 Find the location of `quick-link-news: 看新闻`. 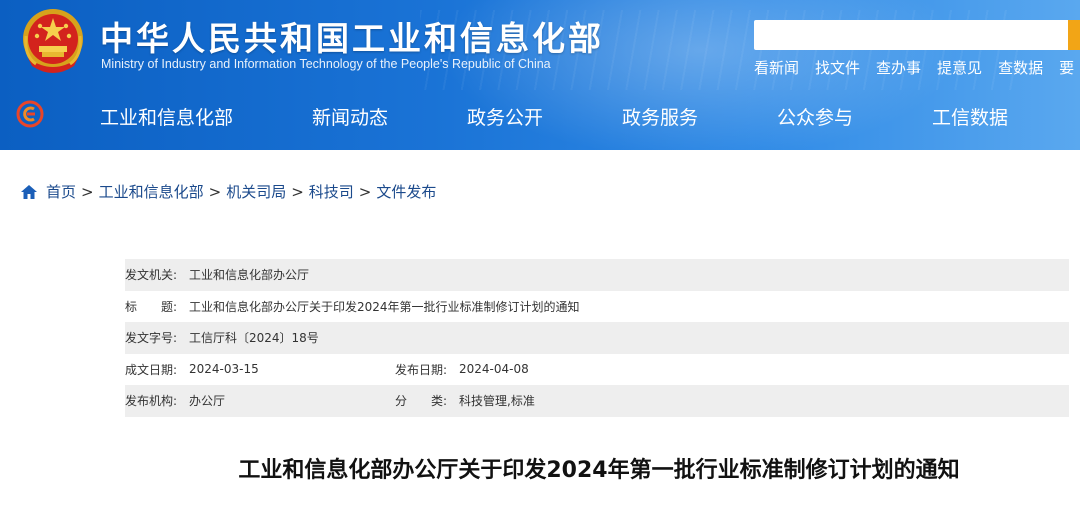

quick-link-news: 看新闻 is located at coordinates (776, 67).